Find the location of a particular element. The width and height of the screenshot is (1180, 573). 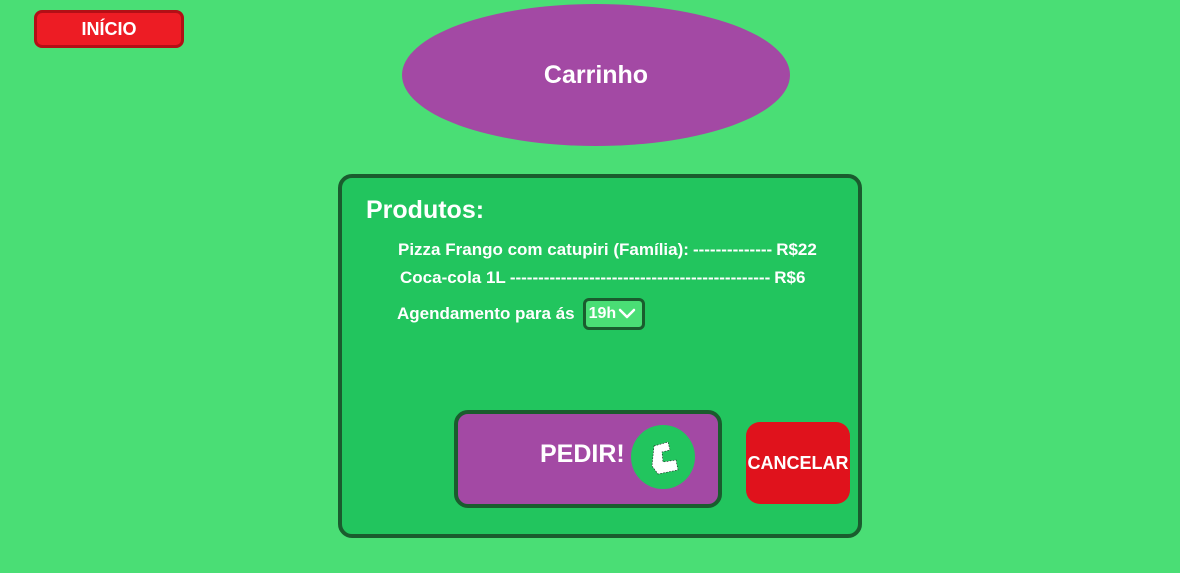

schedule-label: Agendamento para ás is located at coordinates (486, 313).